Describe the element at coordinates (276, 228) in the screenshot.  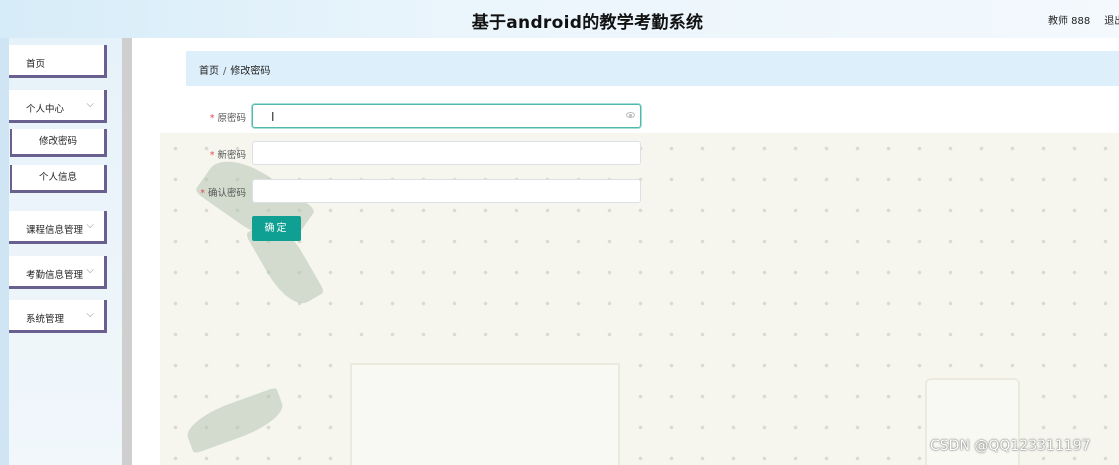
I see `submit-button: 确定` at that location.